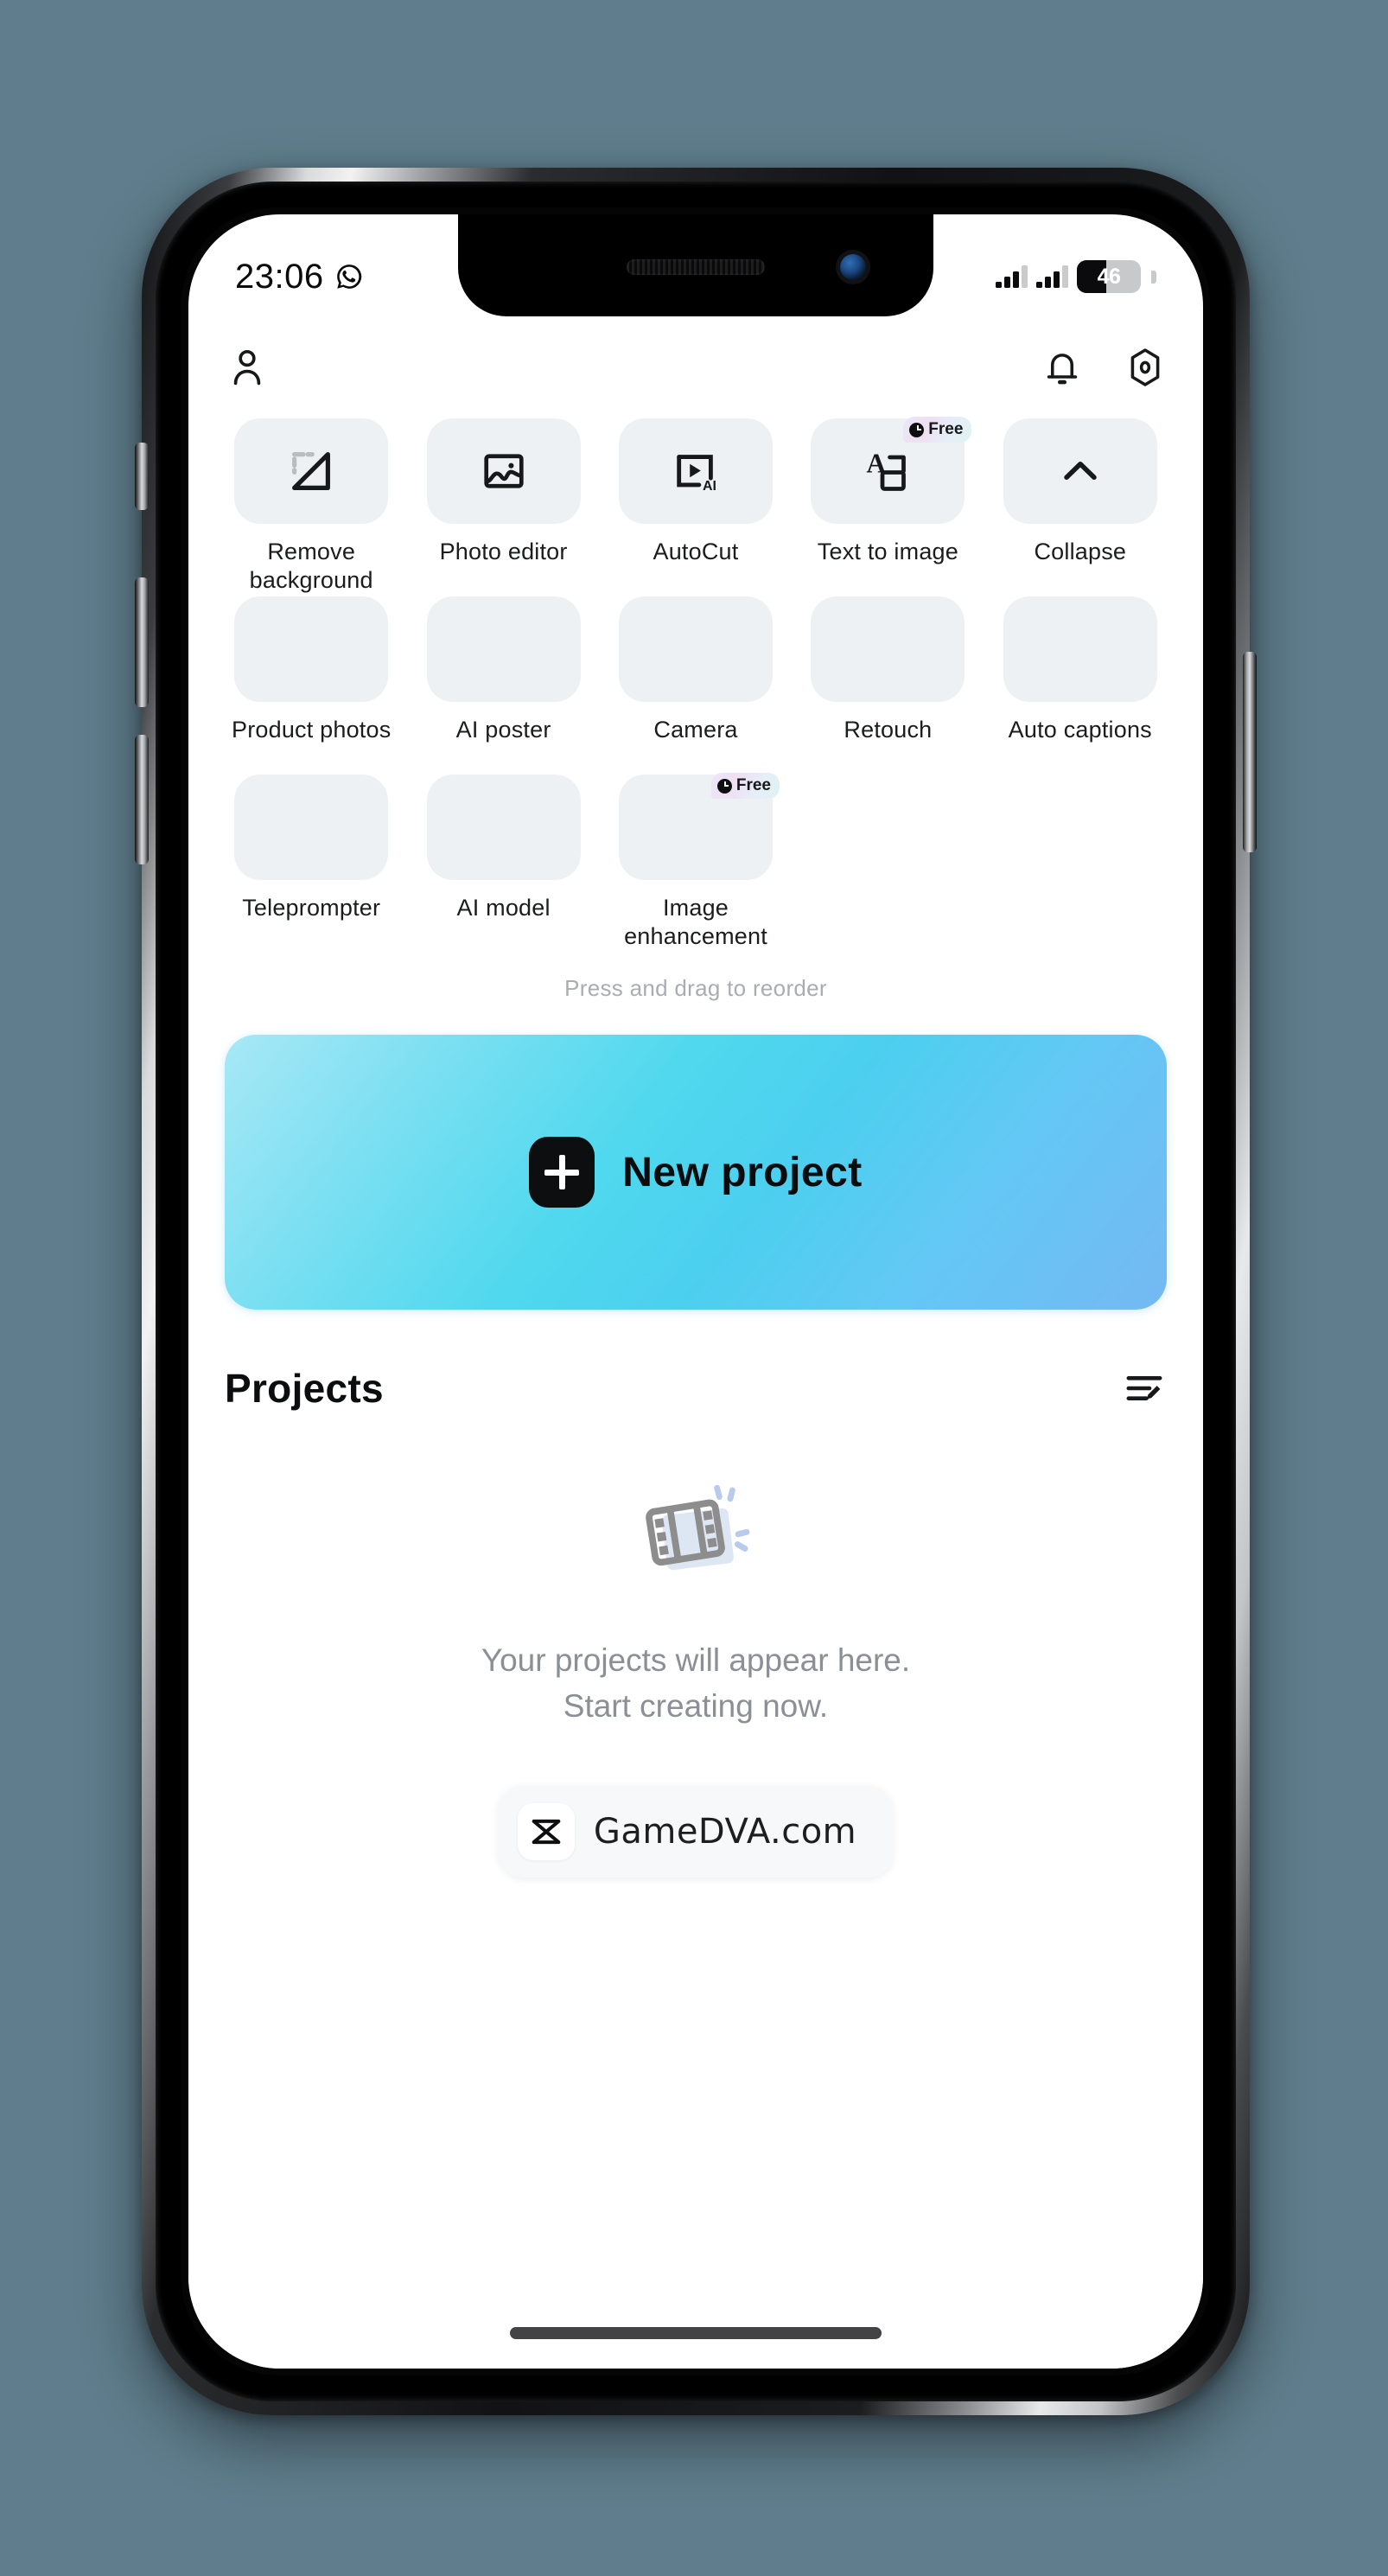 The width and height of the screenshot is (1388, 2576). I want to click on edit-list-icon, so click(1144, 1388).